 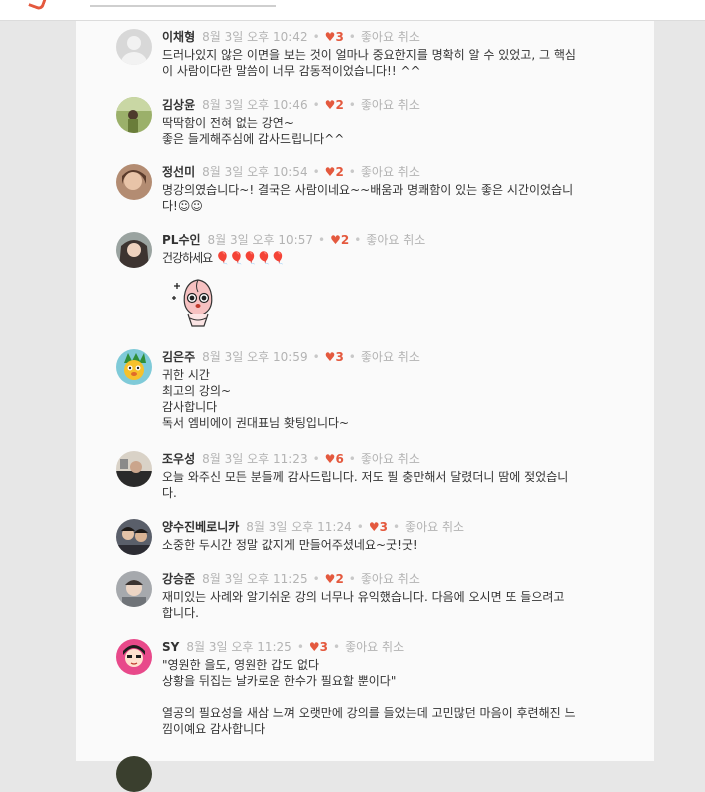 I want to click on comment-time: 8월 3일 오후 10:59, so click(x=255, y=357).